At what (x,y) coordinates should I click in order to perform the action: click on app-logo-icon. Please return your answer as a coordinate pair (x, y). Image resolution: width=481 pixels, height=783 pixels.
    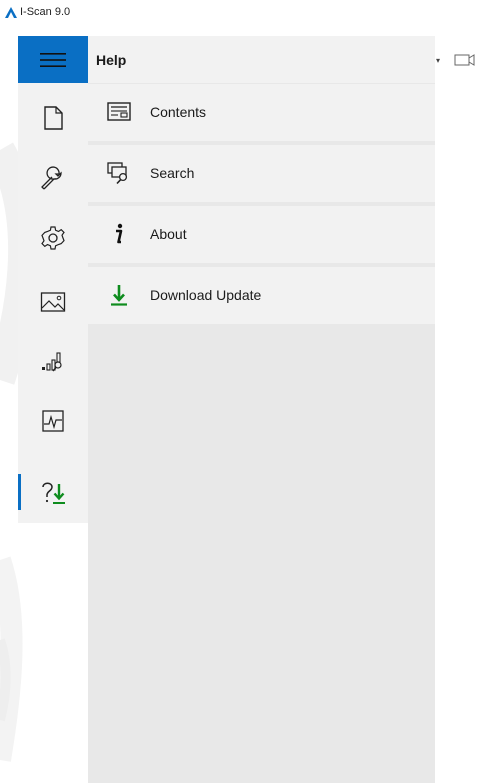
    Looking at the image, I should click on (11, 12).